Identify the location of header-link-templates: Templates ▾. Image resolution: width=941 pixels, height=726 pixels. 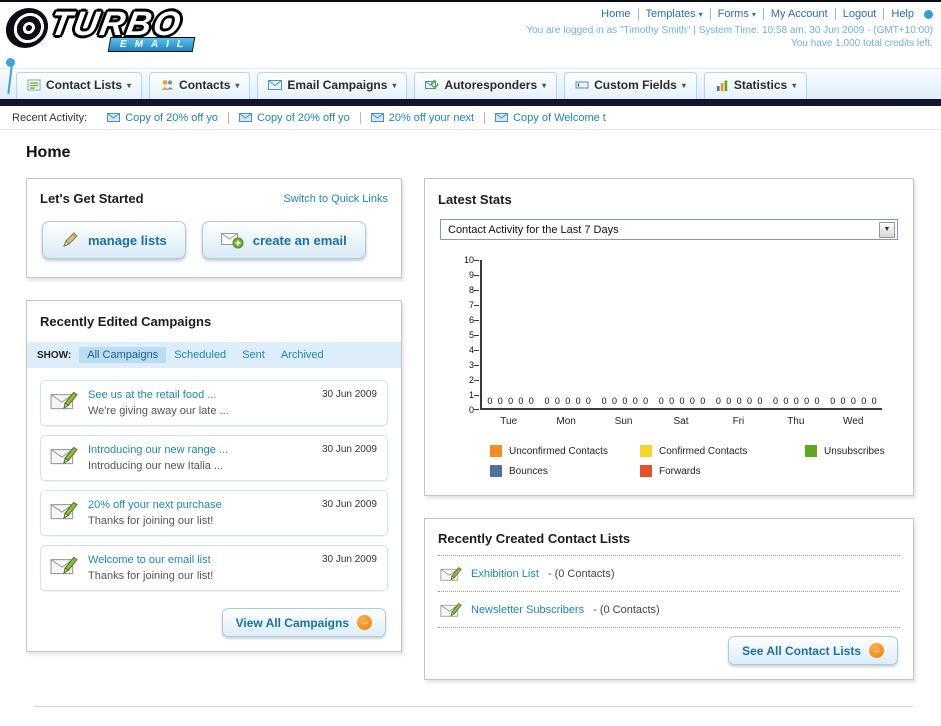
(675, 14).